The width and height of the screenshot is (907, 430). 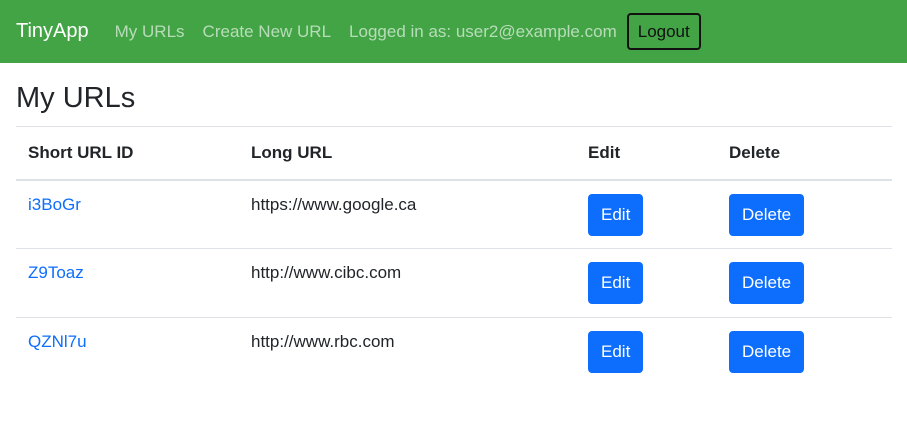 What do you see at coordinates (334, 204) in the screenshot?
I see `long-url-cell: https://www.google.ca` at bounding box center [334, 204].